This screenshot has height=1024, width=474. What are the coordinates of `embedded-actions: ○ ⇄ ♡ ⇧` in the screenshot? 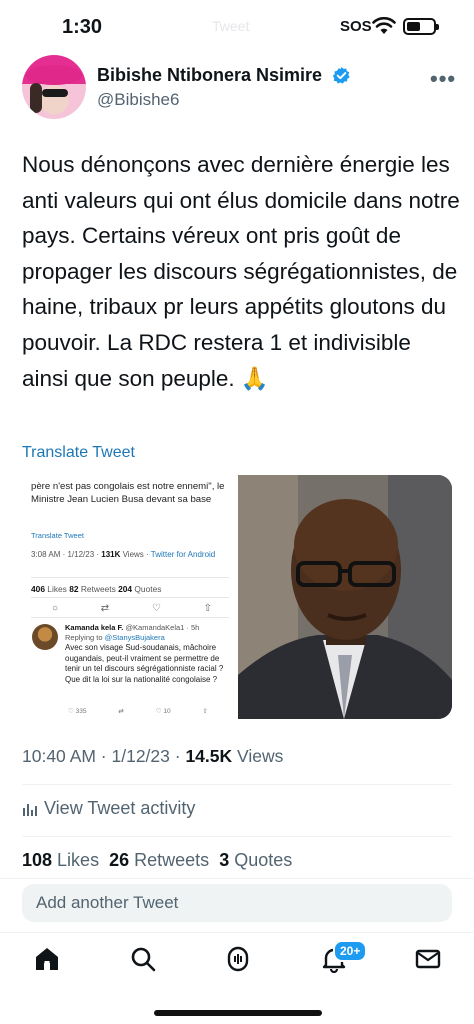 It's located at (132, 608).